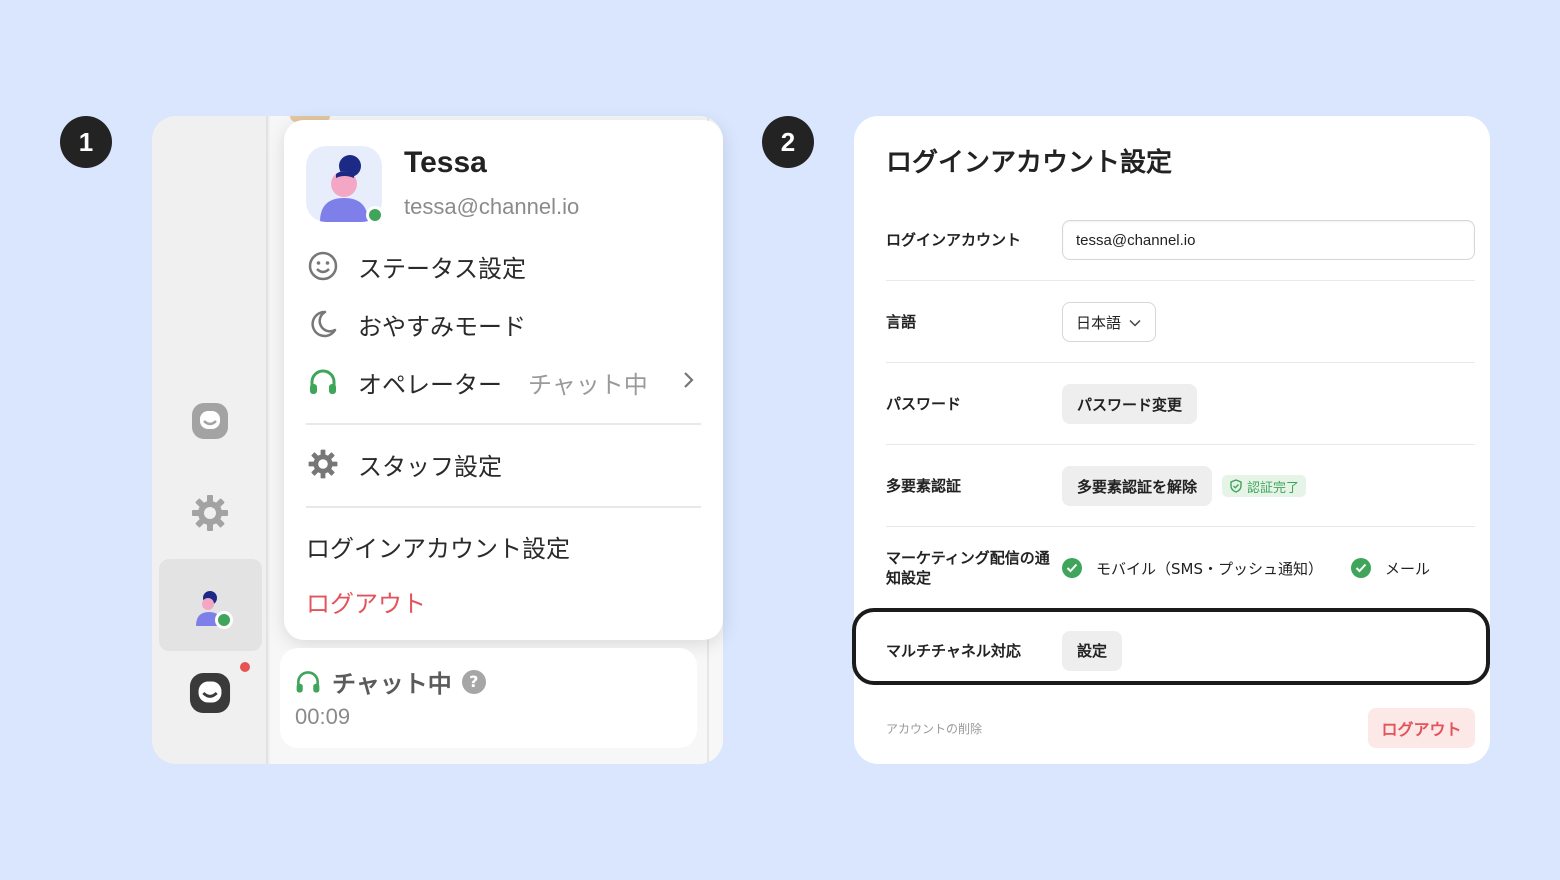  Describe the element at coordinates (503, 546) in the screenshot. I see `menu-item-login-account-settings: ログインアカウント設定` at that location.